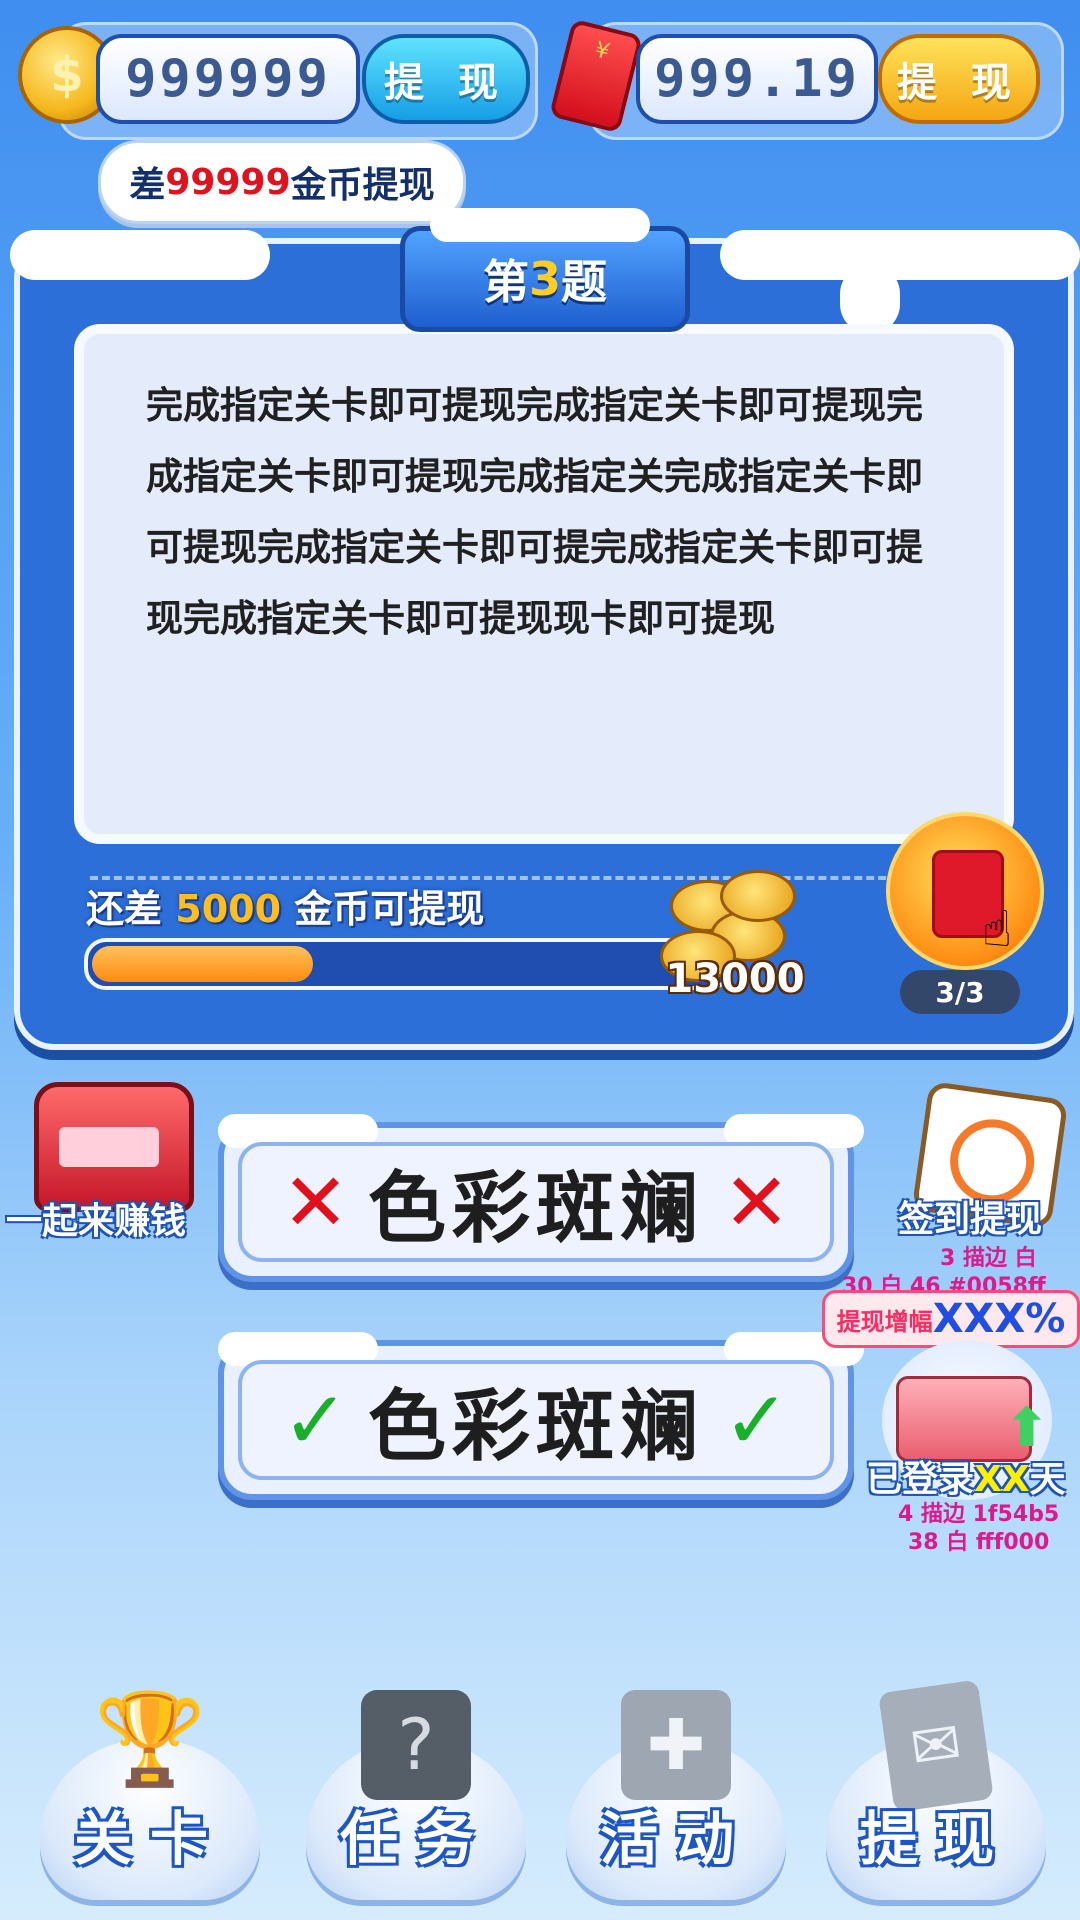  Describe the element at coordinates (999, 1319) in the screenshot. I see `boost-value: XXX%` at that location.